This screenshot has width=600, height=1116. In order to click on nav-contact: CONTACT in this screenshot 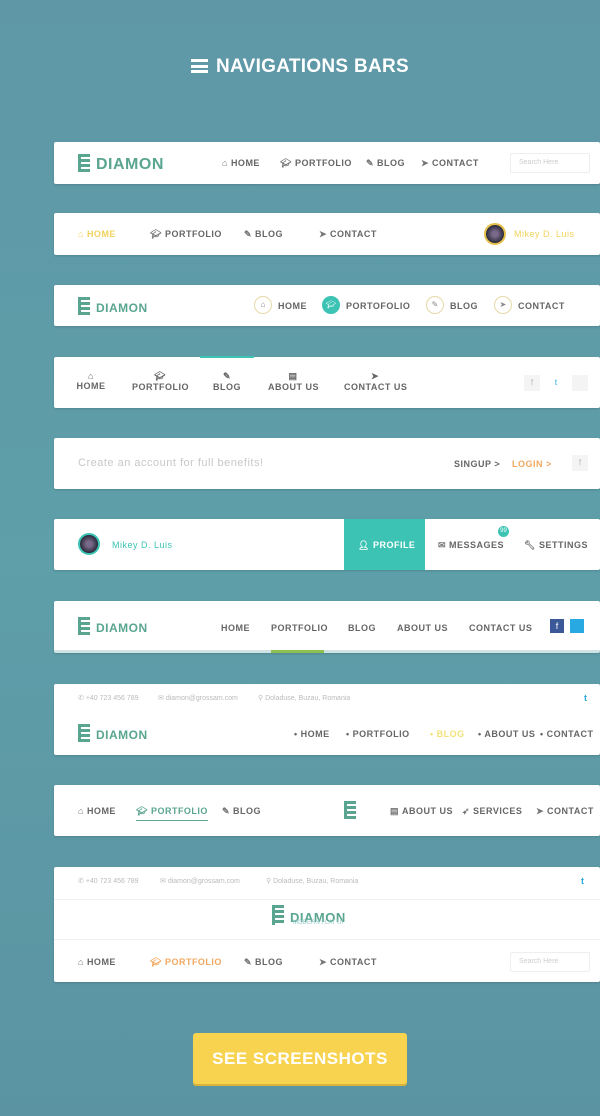, I will do `click(541, 306)`.